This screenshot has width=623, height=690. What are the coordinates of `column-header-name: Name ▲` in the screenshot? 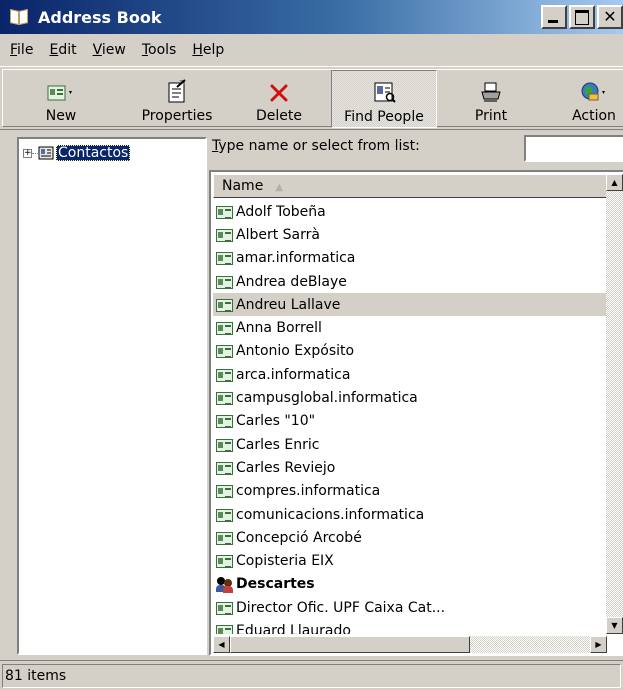 It's located at (410, 186).